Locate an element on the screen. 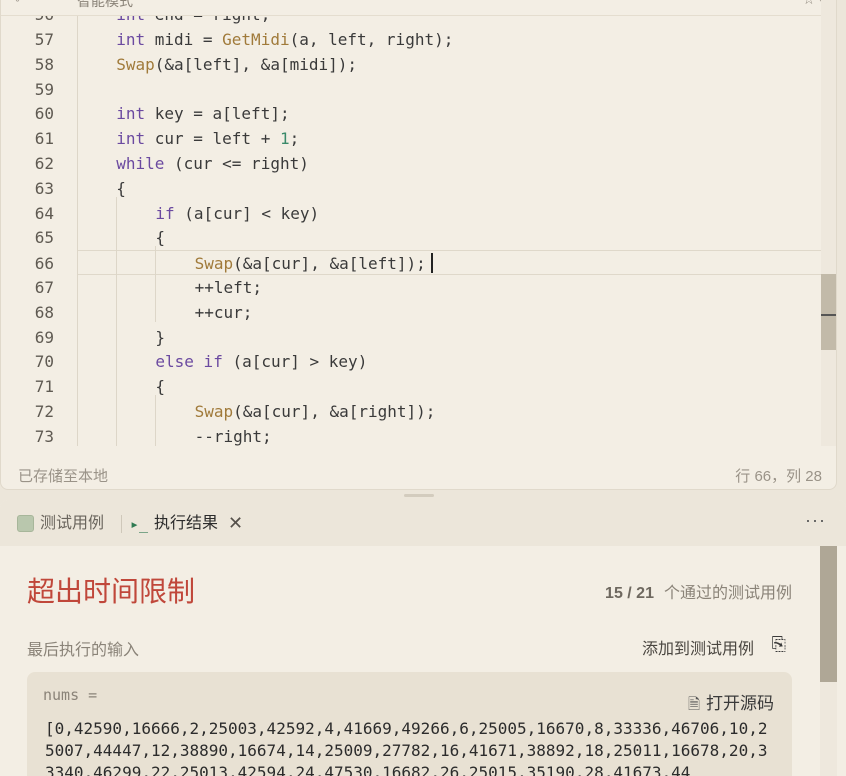 The width and height of the screenshot is (846, 776). panel-scrollbar-thumb is located at coordinates (828, 614).